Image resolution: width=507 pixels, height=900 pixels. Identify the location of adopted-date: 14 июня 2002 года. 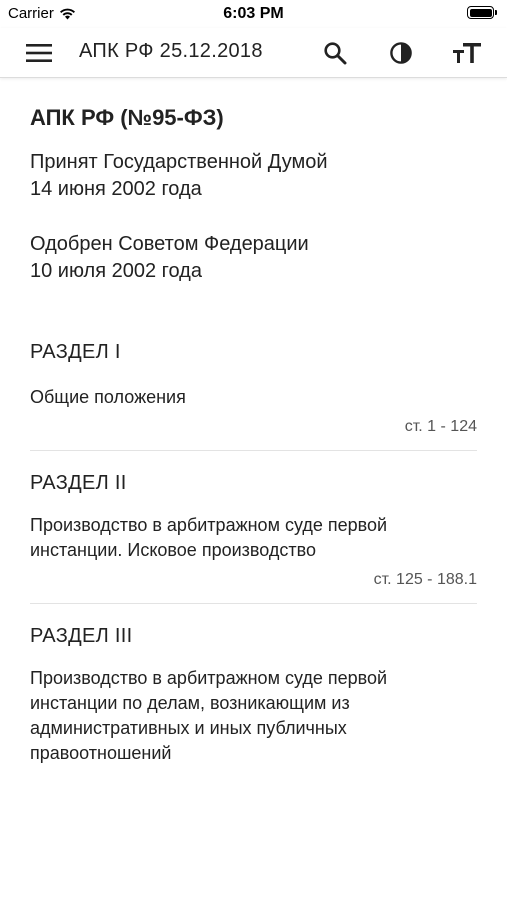
(116, 189).